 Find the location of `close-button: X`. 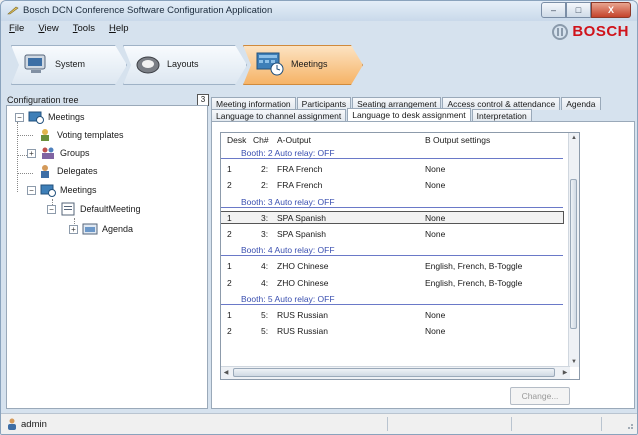

close-button: X is located at coordinates (611, 10).